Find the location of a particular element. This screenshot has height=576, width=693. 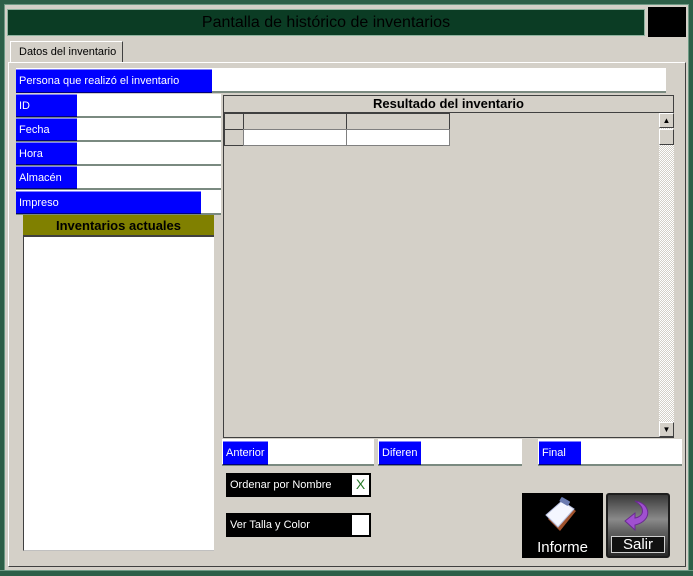

ordenar-por-nombre-label: Ordenar por Nombre is located at coordinates (281, 485).